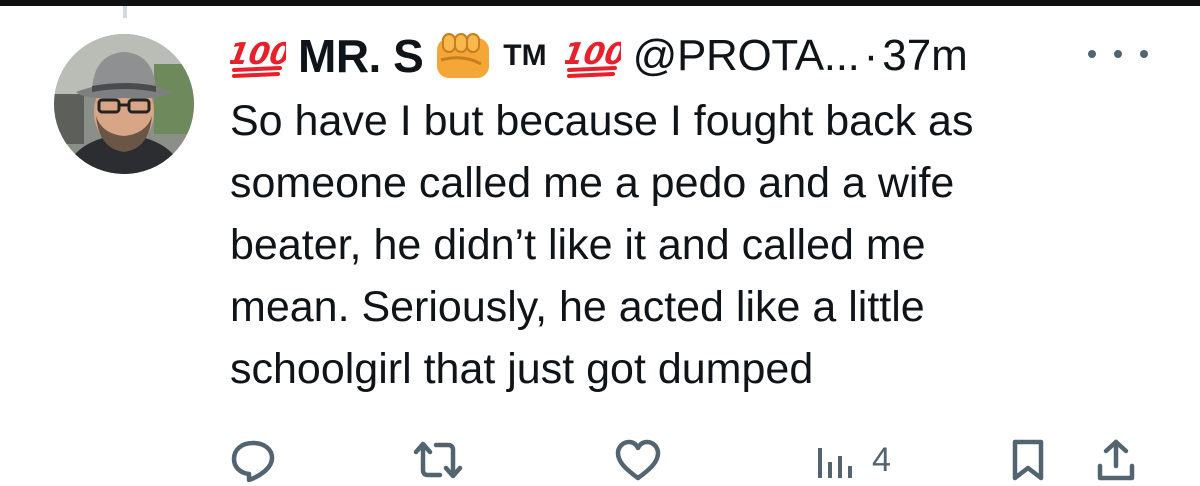 Image resolution: width=1200 pixels, height=486 pixels. Describe the element at coordinates (525, 55) in the screenshot. I see `trademark-label: TM` at that location.